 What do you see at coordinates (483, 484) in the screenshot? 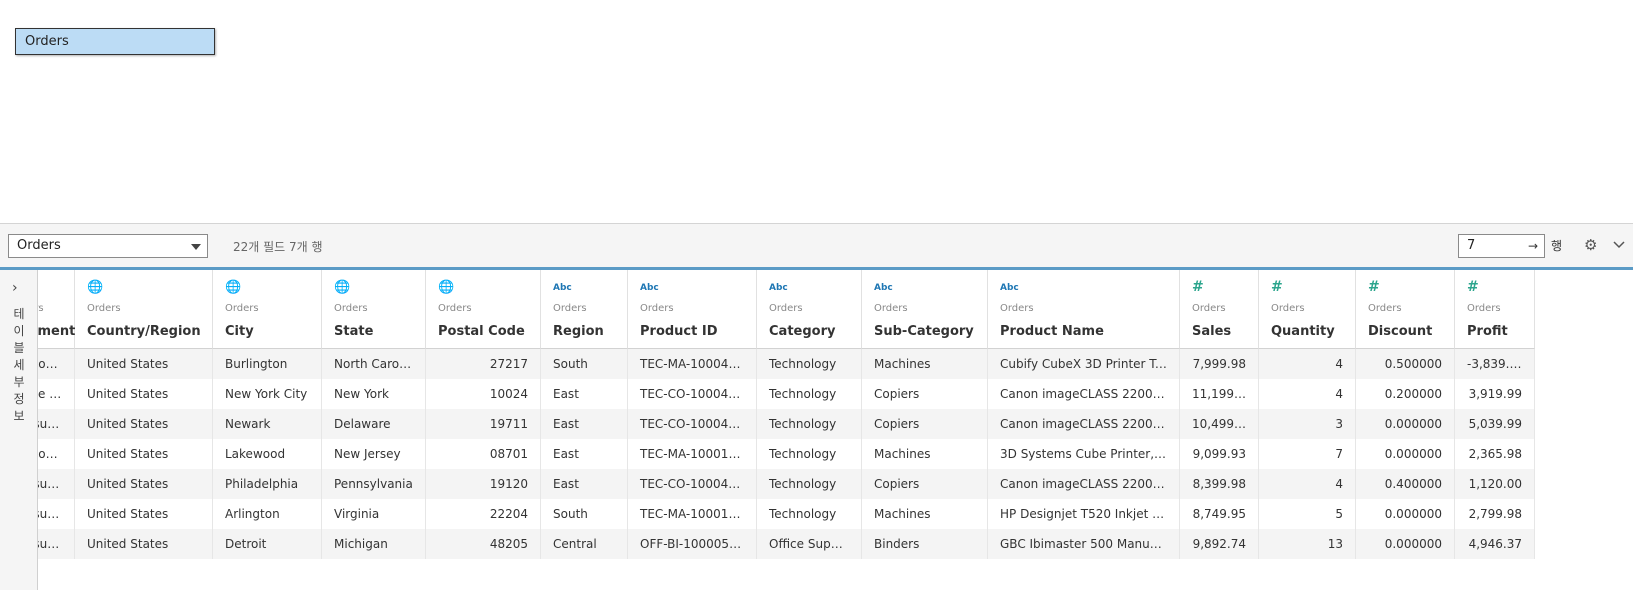
I see `table-cell: 19120` at bounding box center [483, 484].